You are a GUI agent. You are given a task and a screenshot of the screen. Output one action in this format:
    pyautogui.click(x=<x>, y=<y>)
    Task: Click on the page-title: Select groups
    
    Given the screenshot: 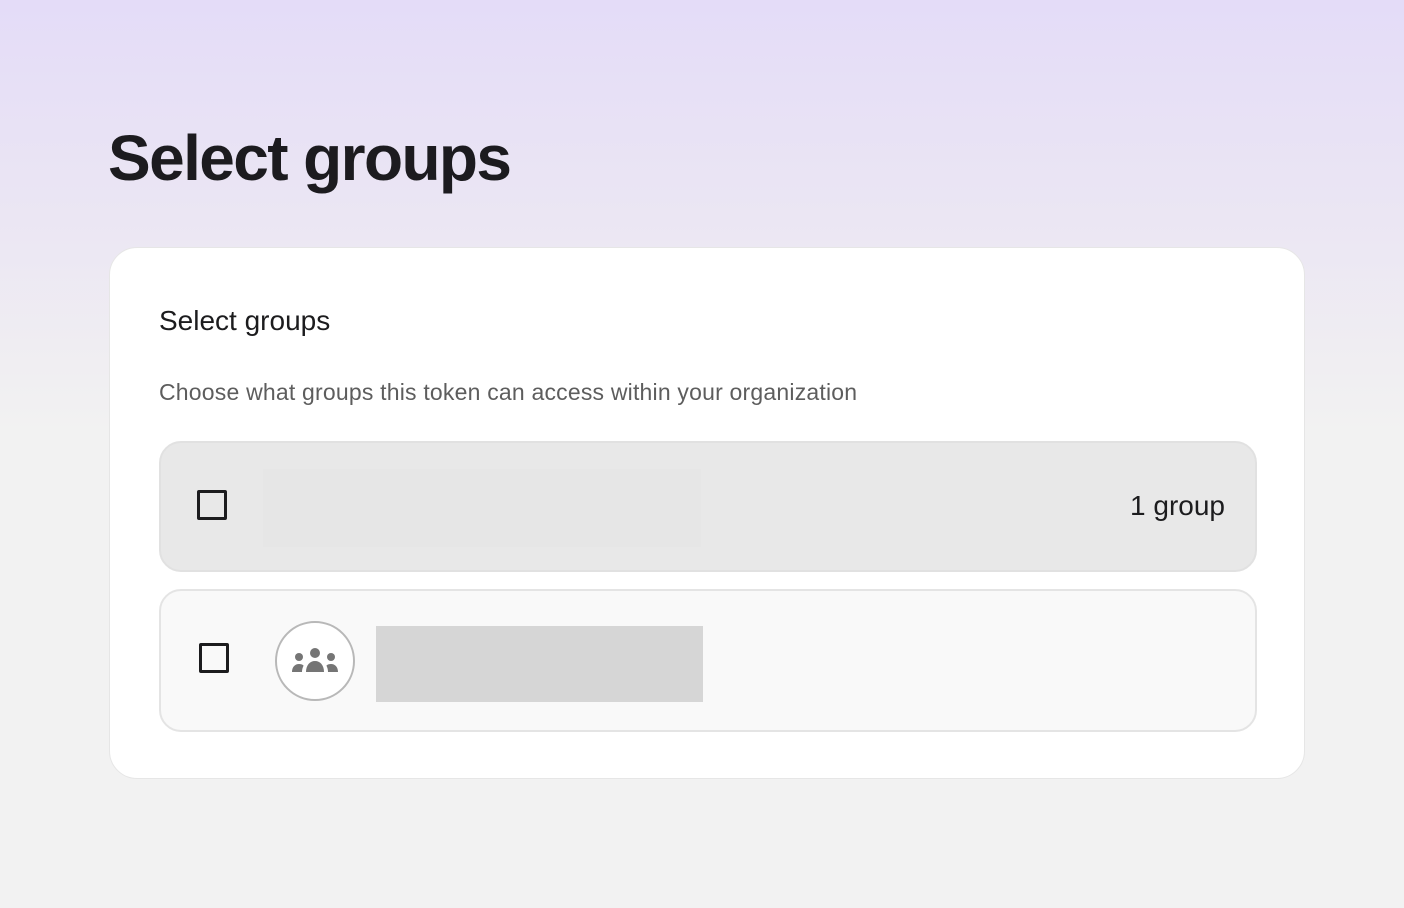 What is the action you would take?
    pyautogui.click(x=310, y=158)
    